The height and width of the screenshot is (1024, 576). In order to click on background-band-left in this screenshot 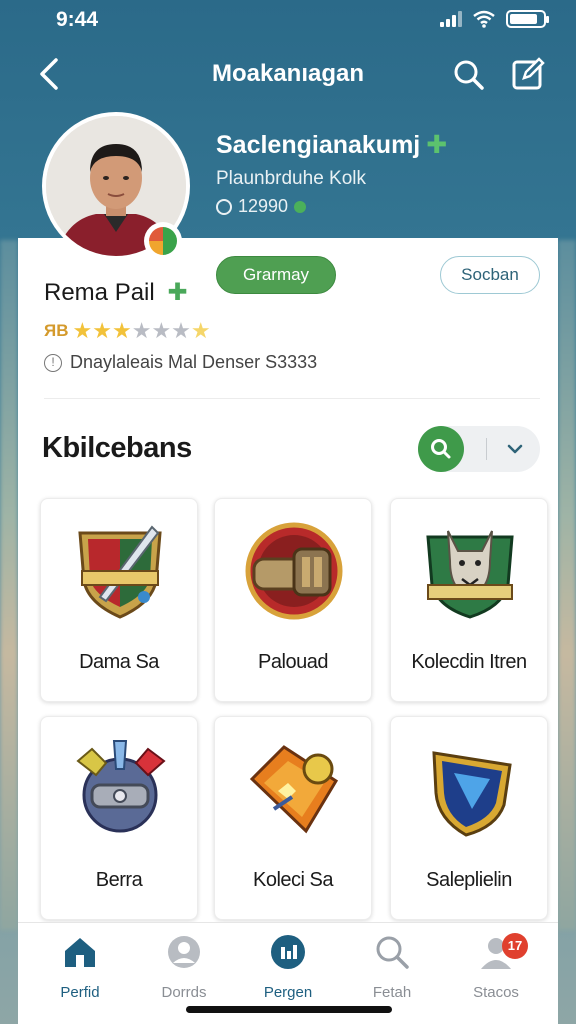, I will do `click(9, 585)`.